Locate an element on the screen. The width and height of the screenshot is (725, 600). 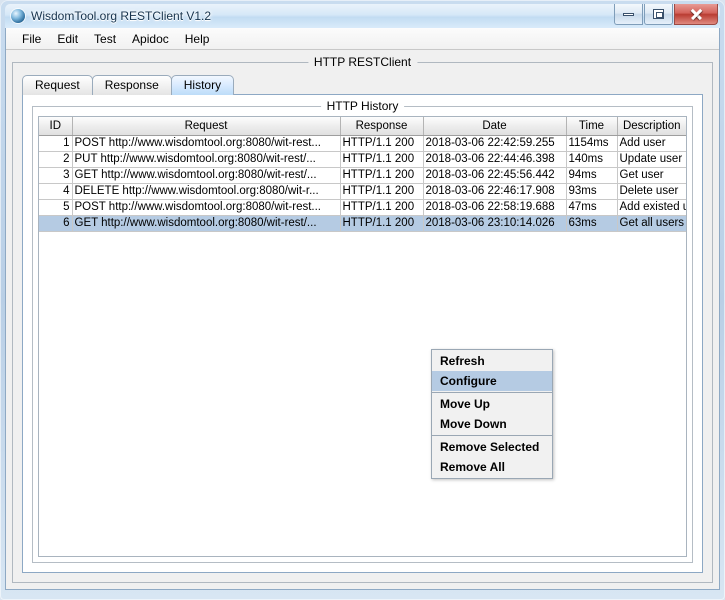
tab-request-label: Request is located at coordinates (57, 85).